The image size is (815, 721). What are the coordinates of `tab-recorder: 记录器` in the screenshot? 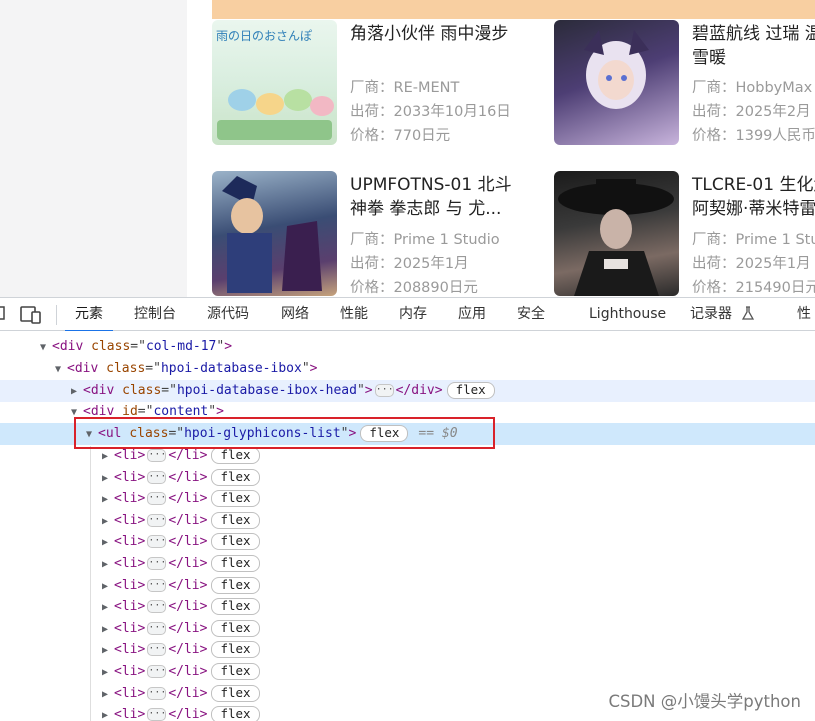 It's located at (722, 315).